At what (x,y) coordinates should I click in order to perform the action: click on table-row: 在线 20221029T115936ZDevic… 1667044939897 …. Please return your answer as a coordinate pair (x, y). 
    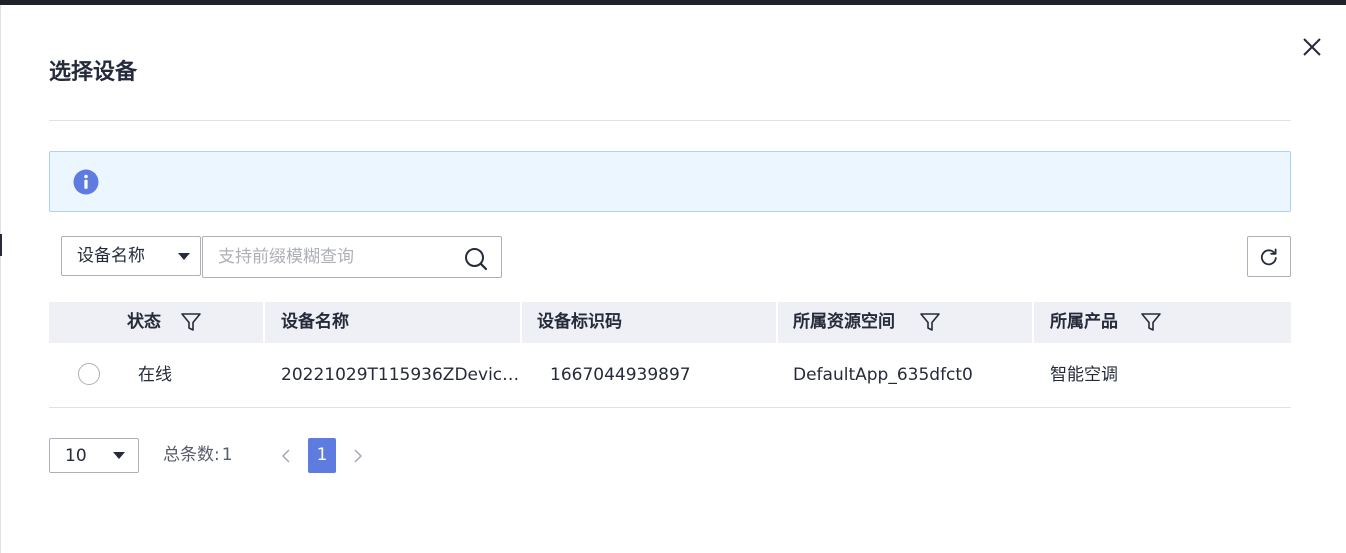
    Looking at the image, I should click on (670, 375).